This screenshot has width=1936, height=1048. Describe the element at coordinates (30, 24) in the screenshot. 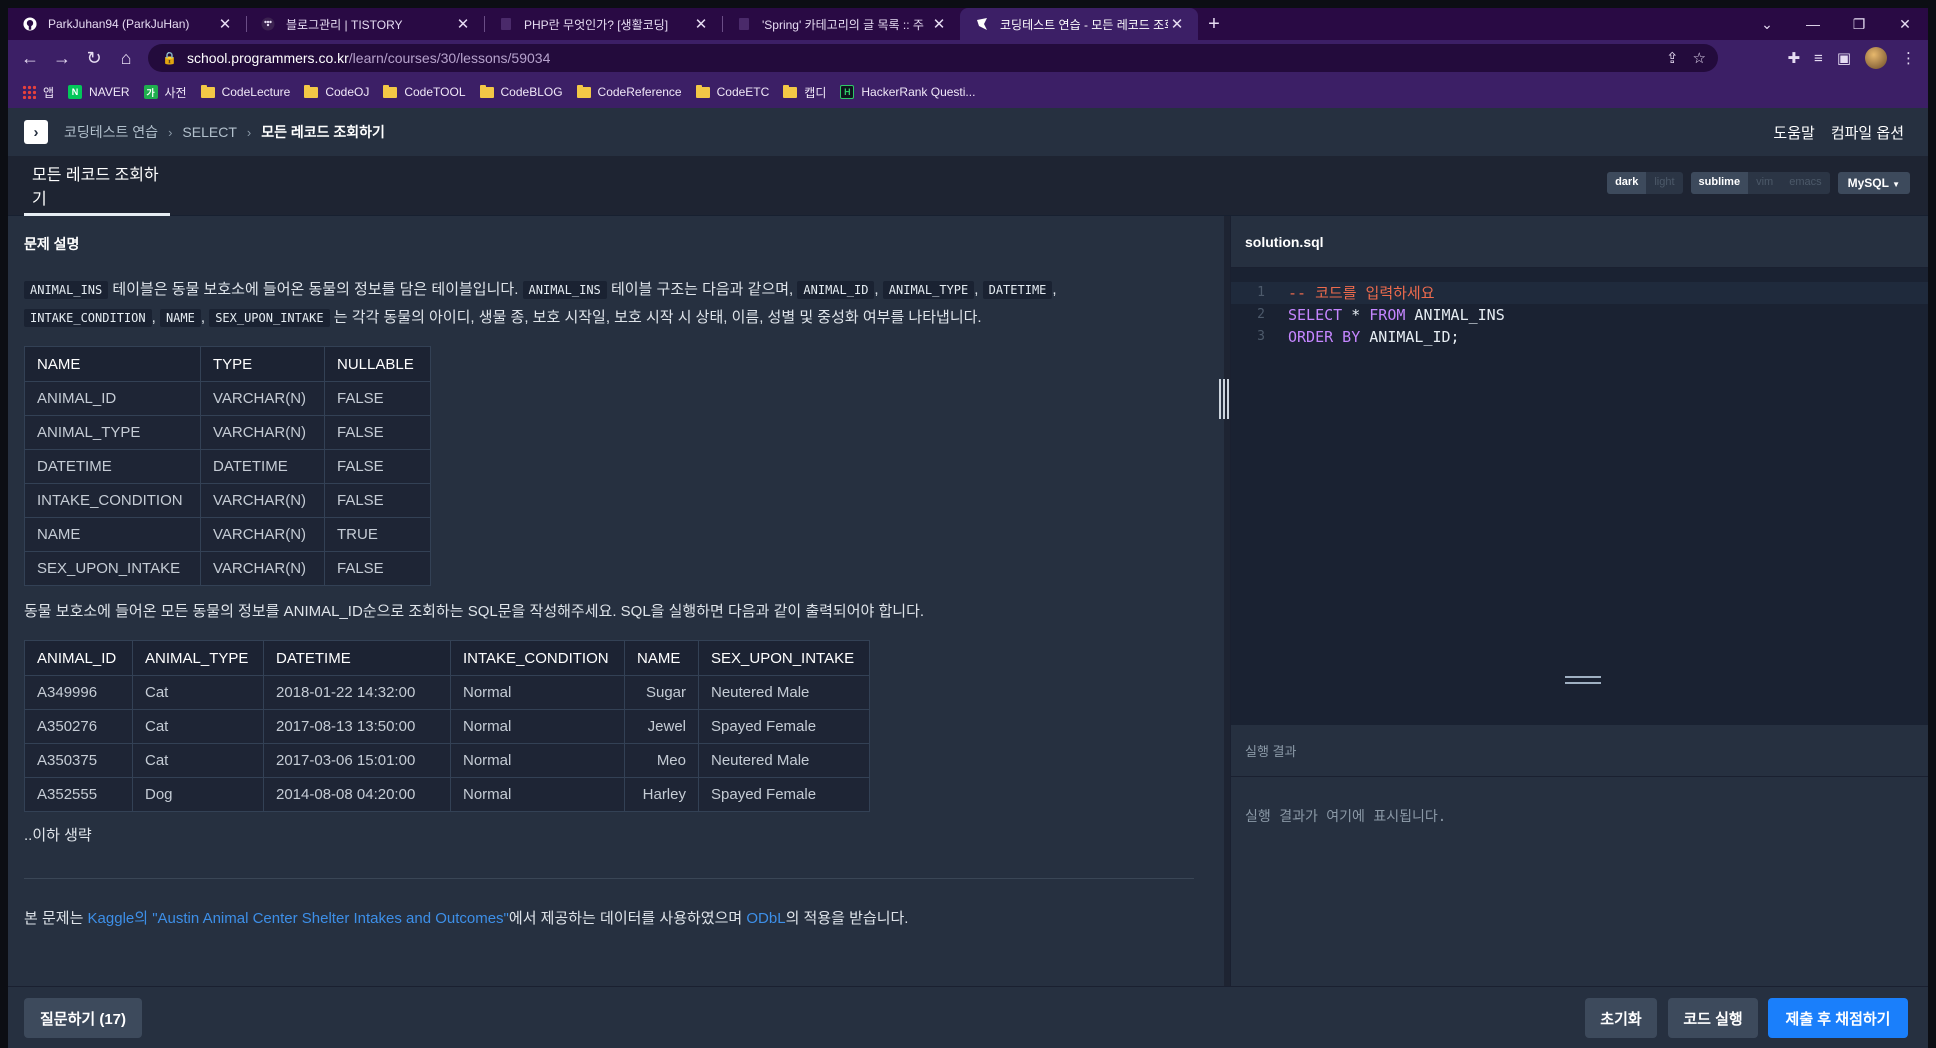

I see `github-icon` at that location.